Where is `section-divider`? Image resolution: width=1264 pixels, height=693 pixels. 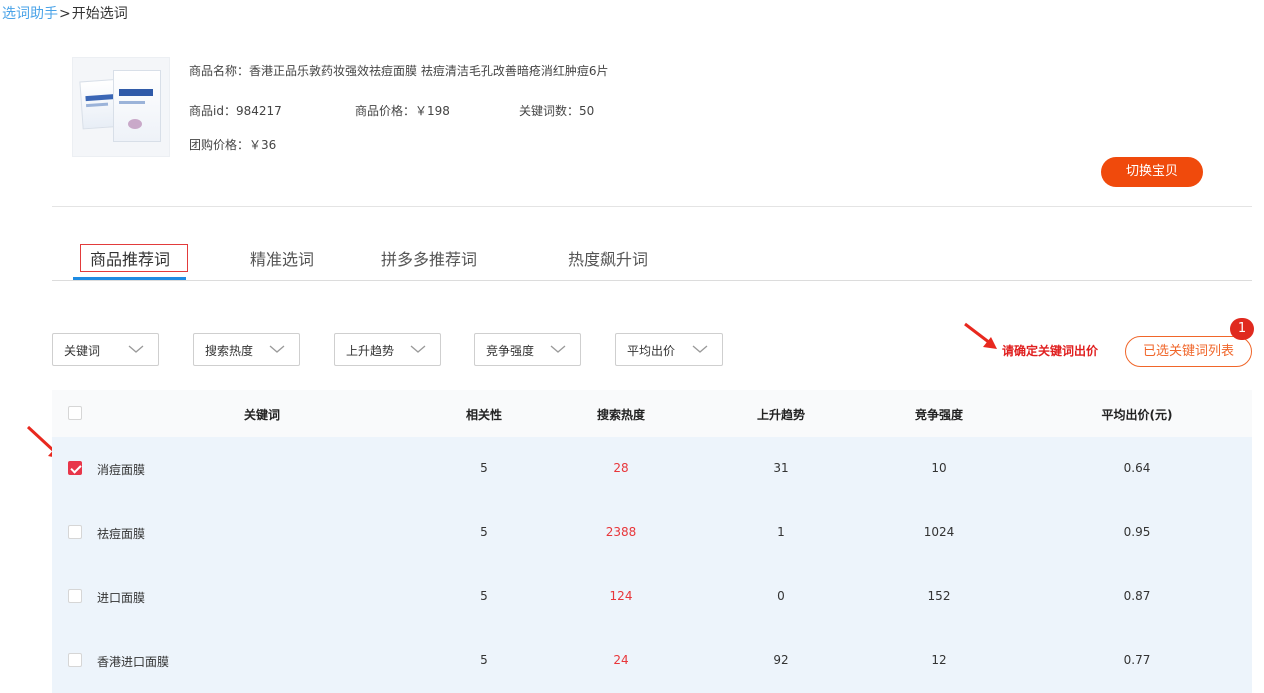
section-divider is located at coordinates (652, 206).